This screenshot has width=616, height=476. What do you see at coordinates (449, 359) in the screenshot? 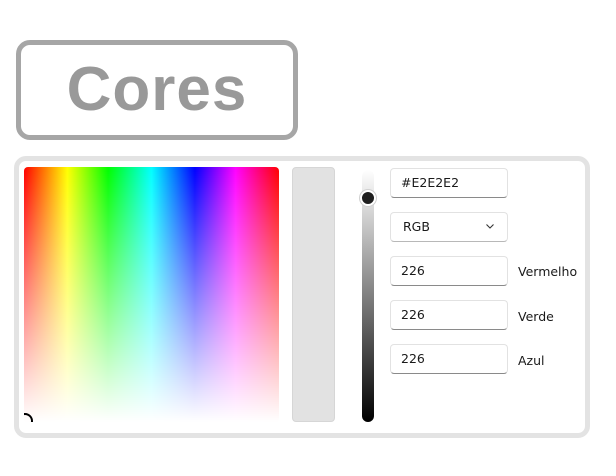
I see `blue-channel-input: 226` at bounding box center [449, 359].